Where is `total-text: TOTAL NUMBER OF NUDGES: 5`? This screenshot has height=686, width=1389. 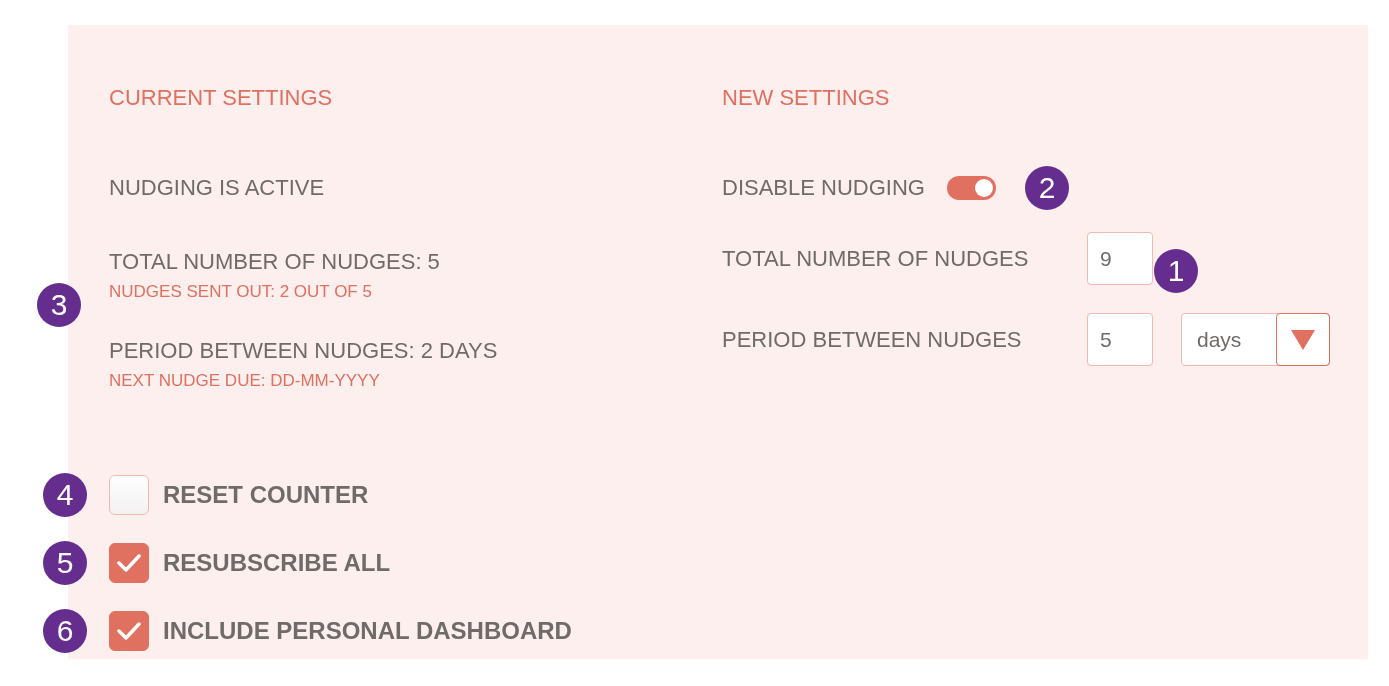 total-text: TOTAL NUMBER OF NUDGES: 5 is located at coordinates (275, 262).